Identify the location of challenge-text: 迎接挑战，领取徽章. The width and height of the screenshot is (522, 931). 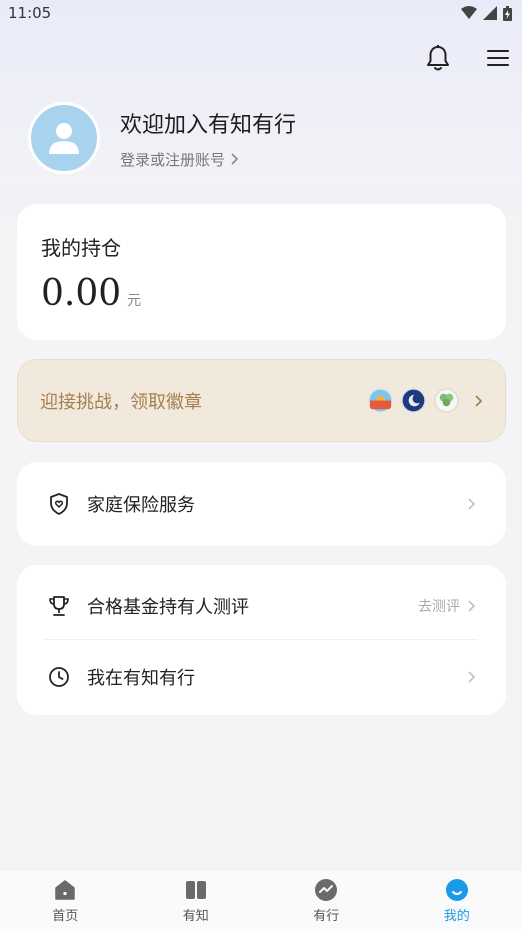
(121, 402).